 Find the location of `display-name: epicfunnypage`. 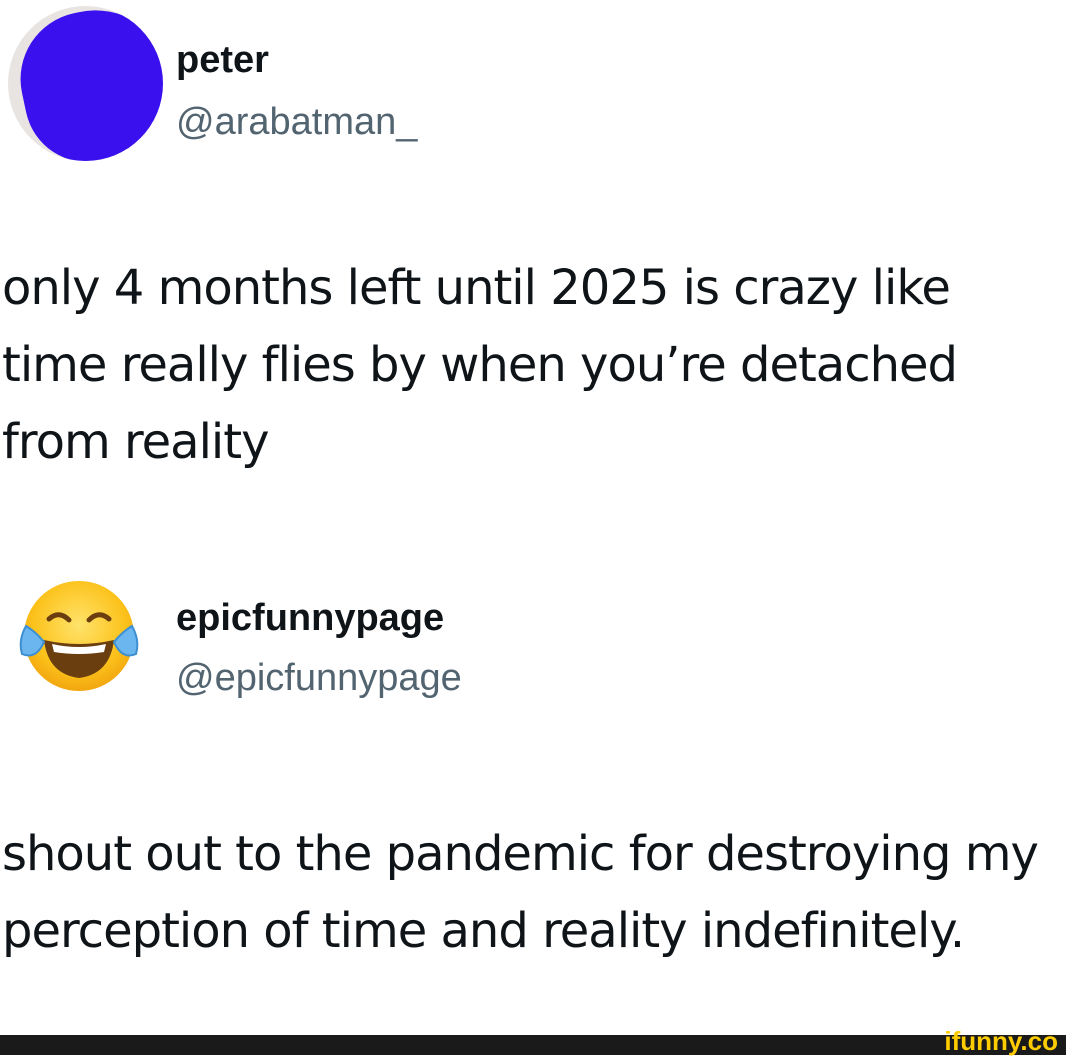

display-name: epicfunnypage is located at coordinates (310, 618).